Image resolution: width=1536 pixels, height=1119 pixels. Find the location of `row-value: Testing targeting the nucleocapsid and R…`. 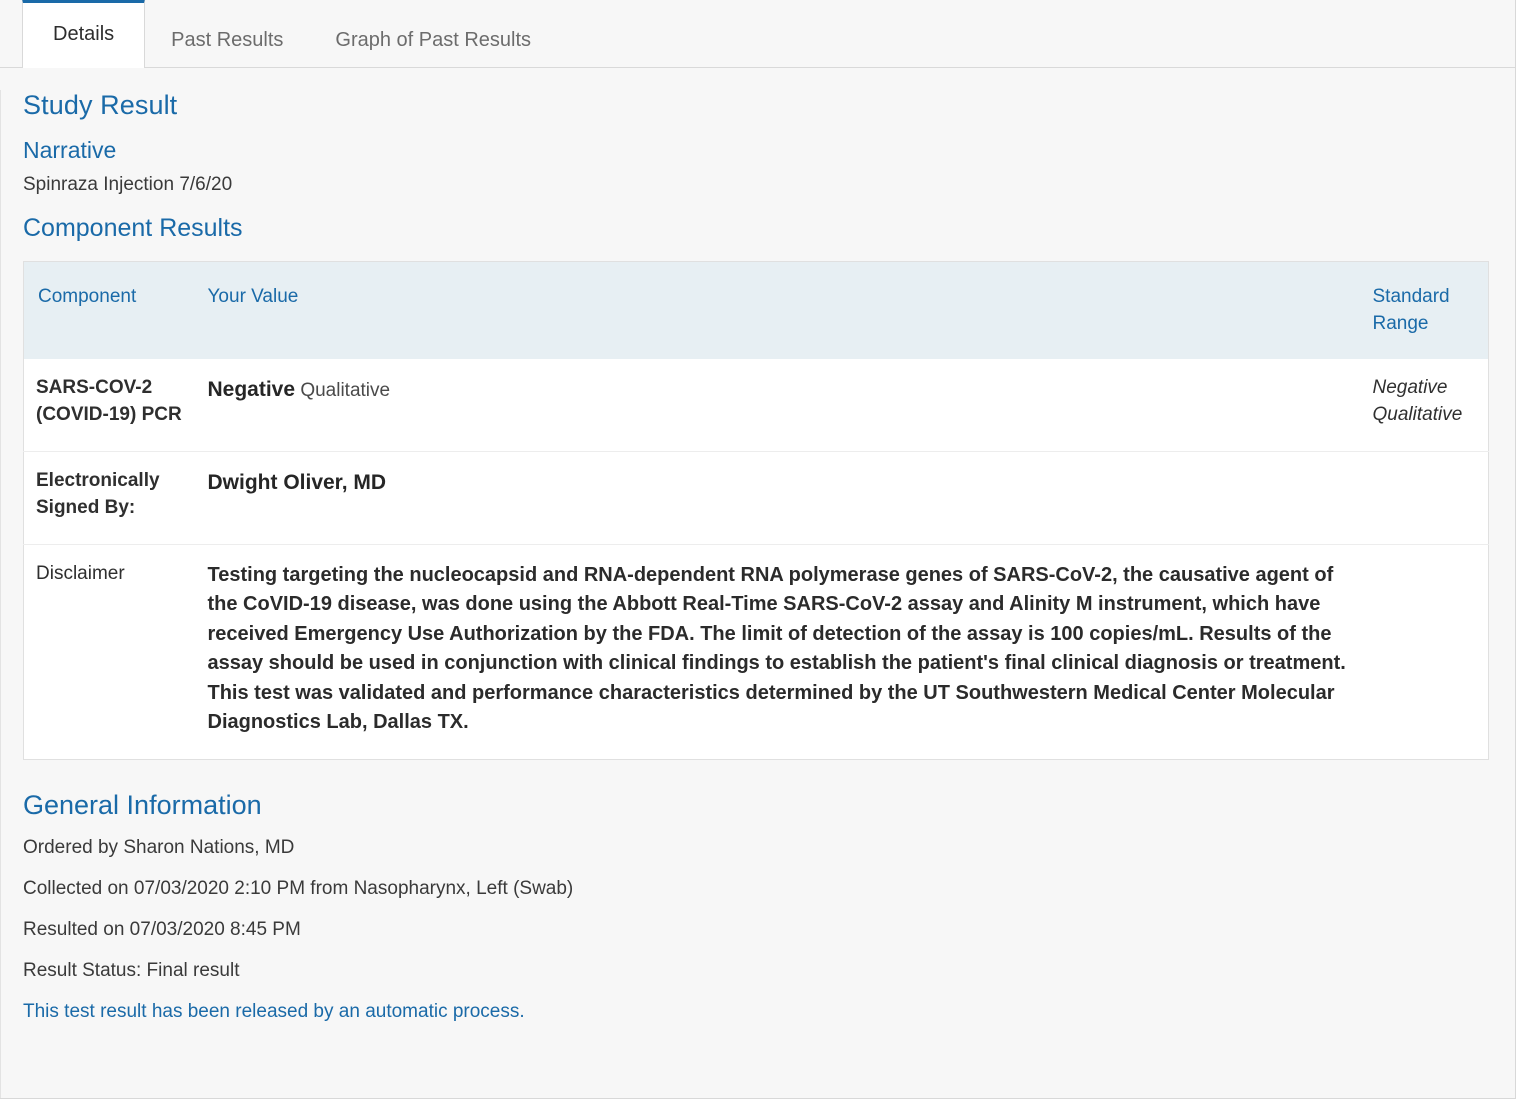

row-value: Testing targeting the nucleocapsid and R… is located at coordinates (778, 652).